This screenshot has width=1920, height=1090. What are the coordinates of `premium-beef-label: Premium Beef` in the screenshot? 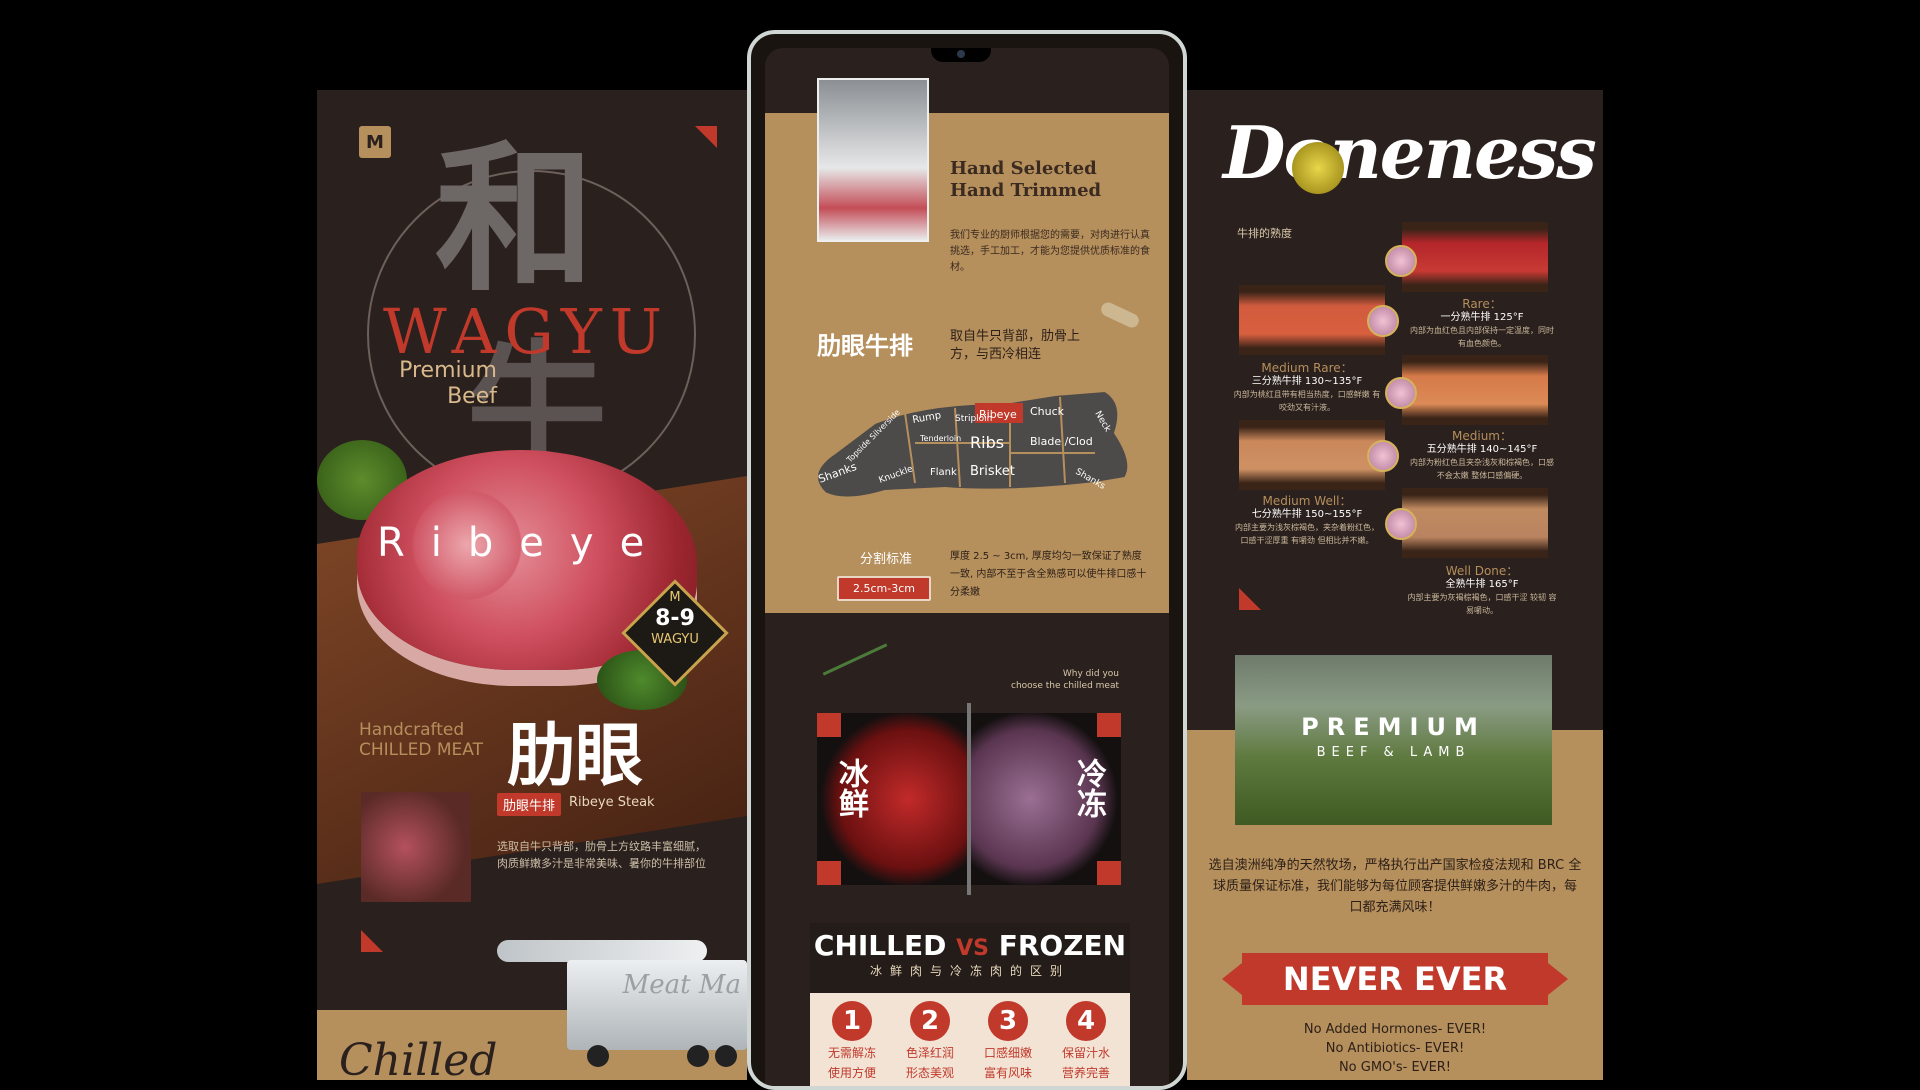 It's located at (448, 383).